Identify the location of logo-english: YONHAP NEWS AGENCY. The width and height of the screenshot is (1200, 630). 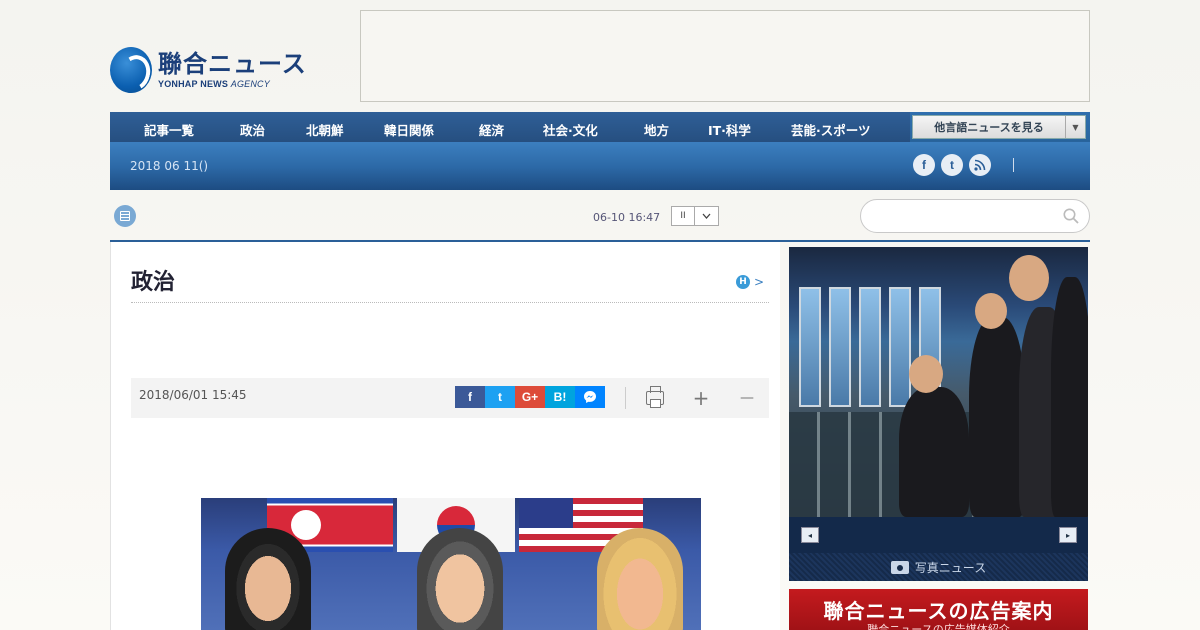
(232, 84).